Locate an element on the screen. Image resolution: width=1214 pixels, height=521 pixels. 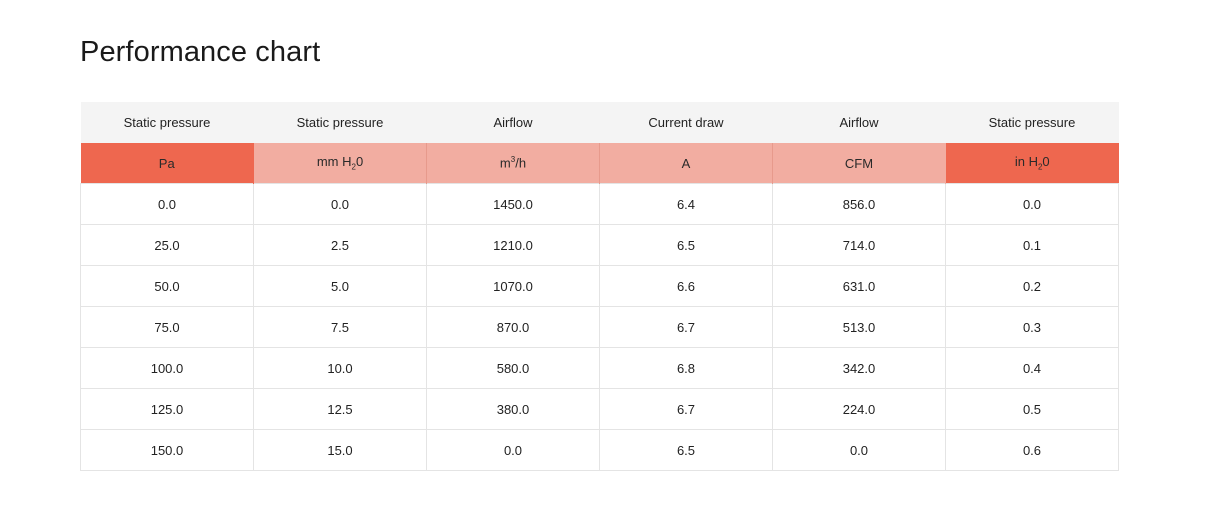
table-cell: 0.6 is located at coordinates (1032, 450).